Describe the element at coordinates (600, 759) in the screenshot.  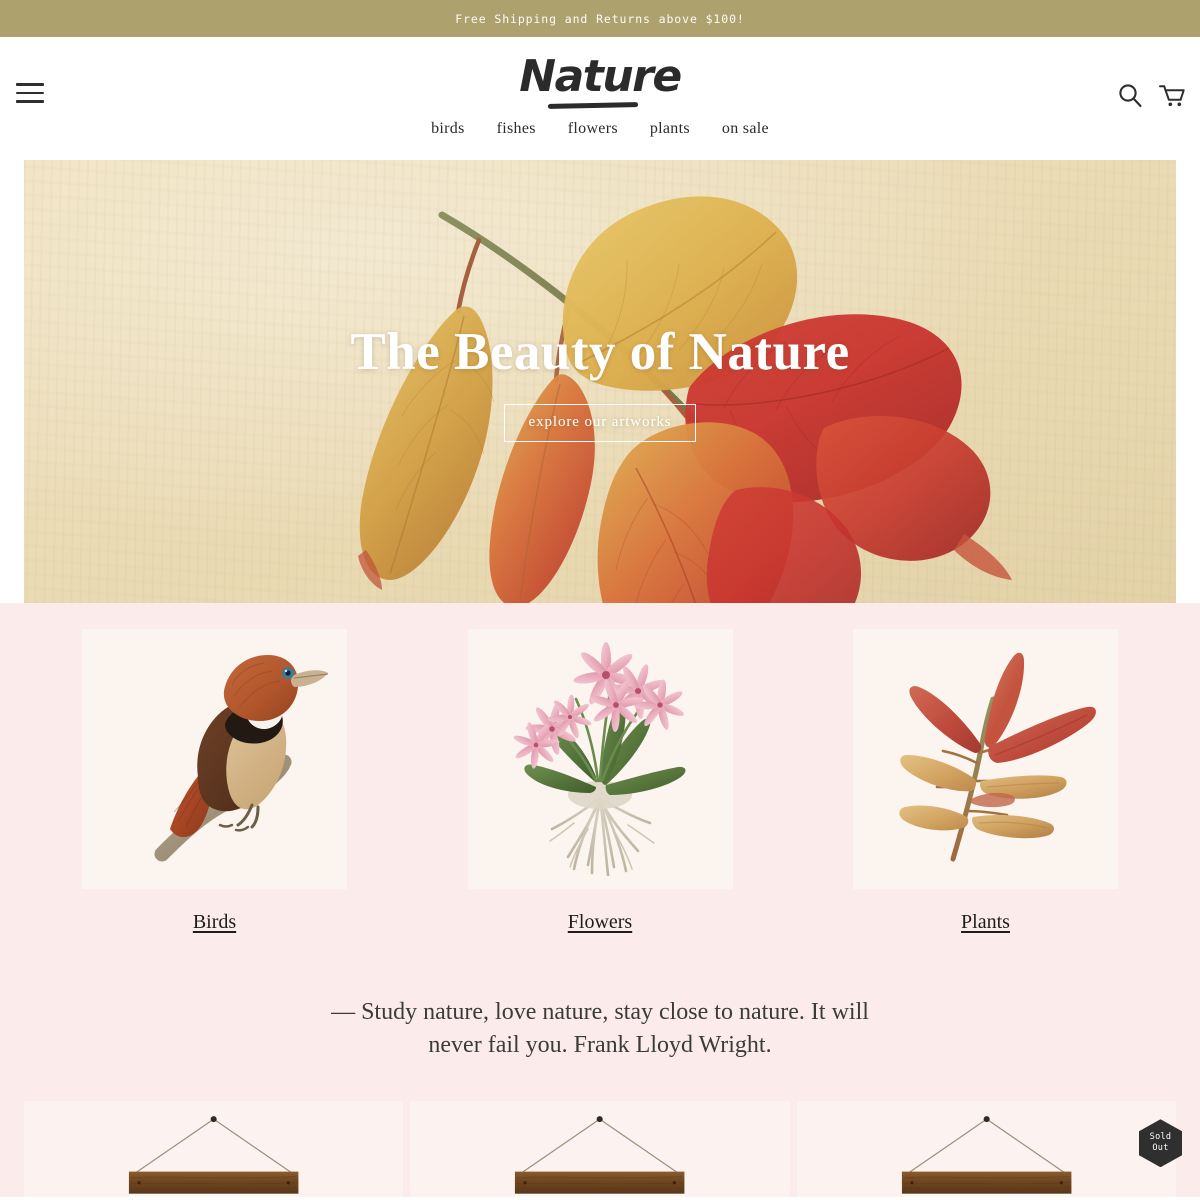
I see `flowers-artwork` at that location.